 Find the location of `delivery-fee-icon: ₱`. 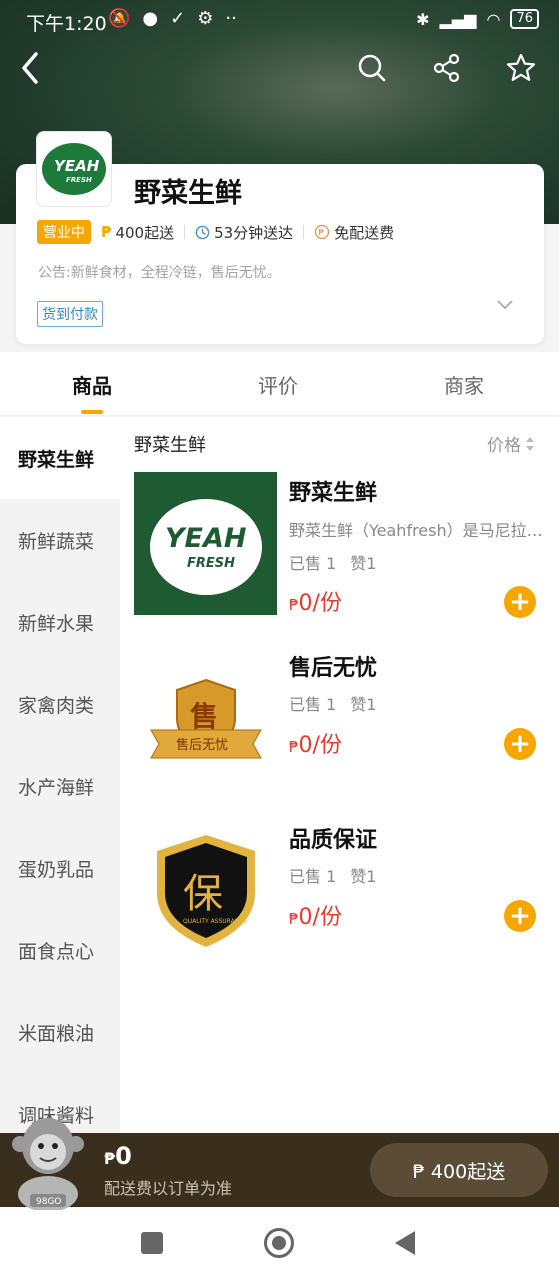

delivery-fee-icon: ₱ is located at coordinates (322, 232).